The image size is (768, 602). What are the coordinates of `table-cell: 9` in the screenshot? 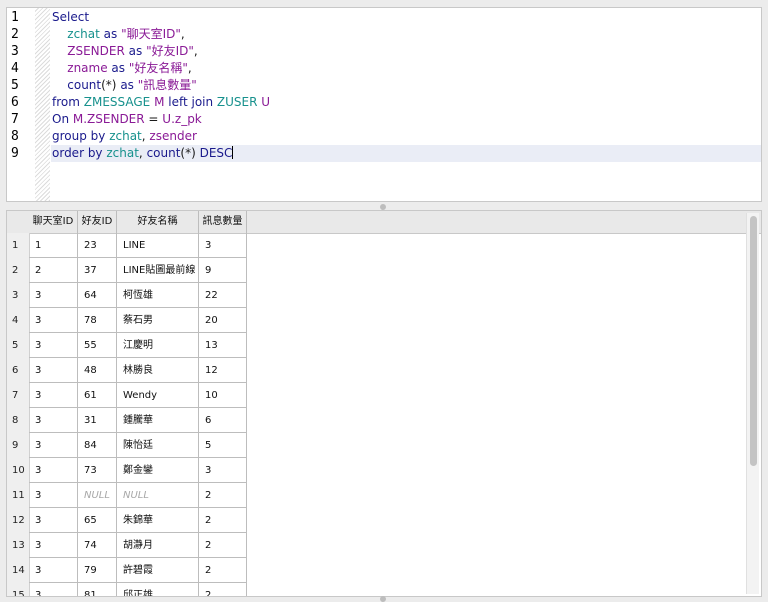 It's located at (223, 270).